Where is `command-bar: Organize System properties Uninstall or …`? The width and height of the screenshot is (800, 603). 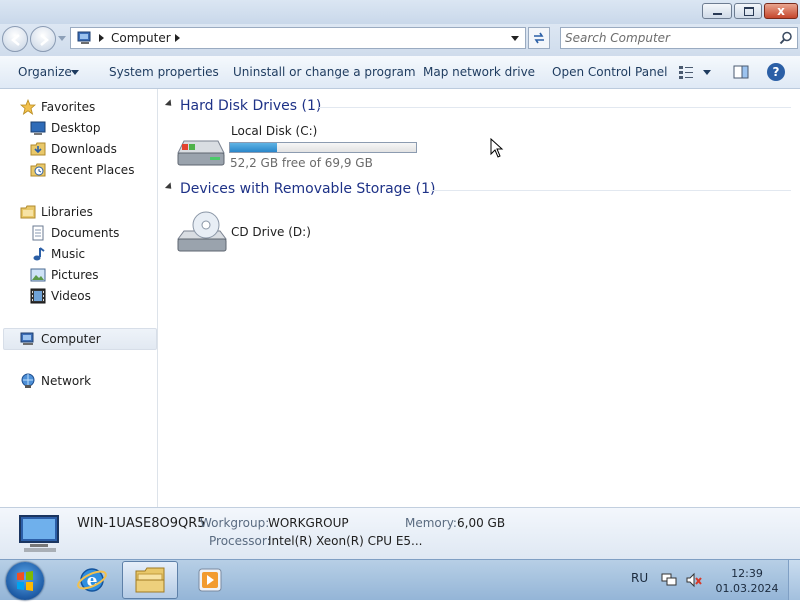 command-bar: Organize System properties Uninstall or … is located at coordinates (400, 72).